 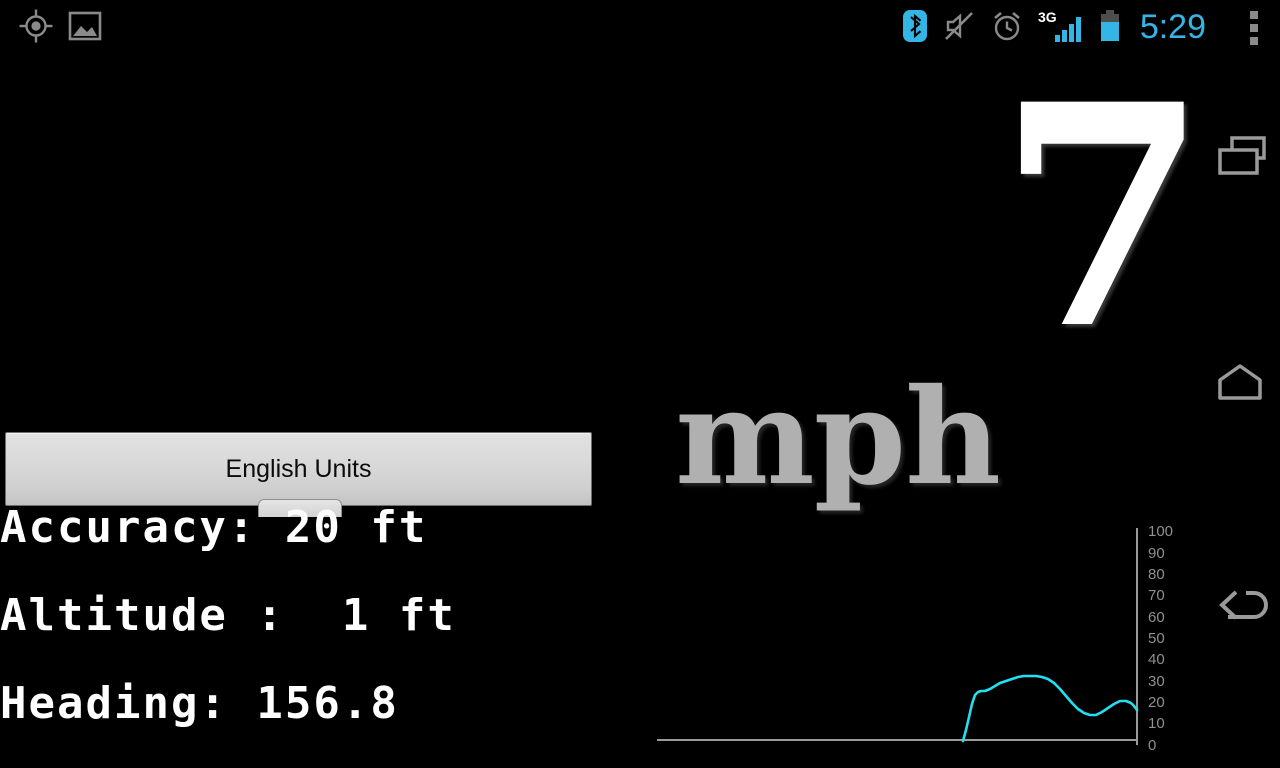 I want to click on y-tick-70: 70, so click(x=1156, y=595).